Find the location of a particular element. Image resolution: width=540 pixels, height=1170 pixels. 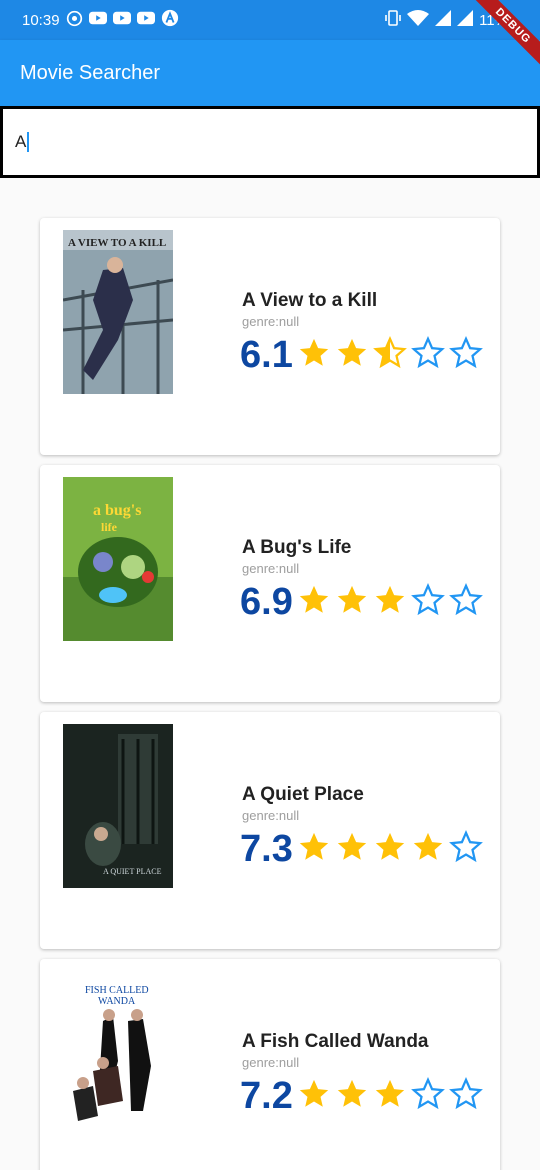

poster-title-text: A VIEW TO A KILL is located at coordinates (117, 243).